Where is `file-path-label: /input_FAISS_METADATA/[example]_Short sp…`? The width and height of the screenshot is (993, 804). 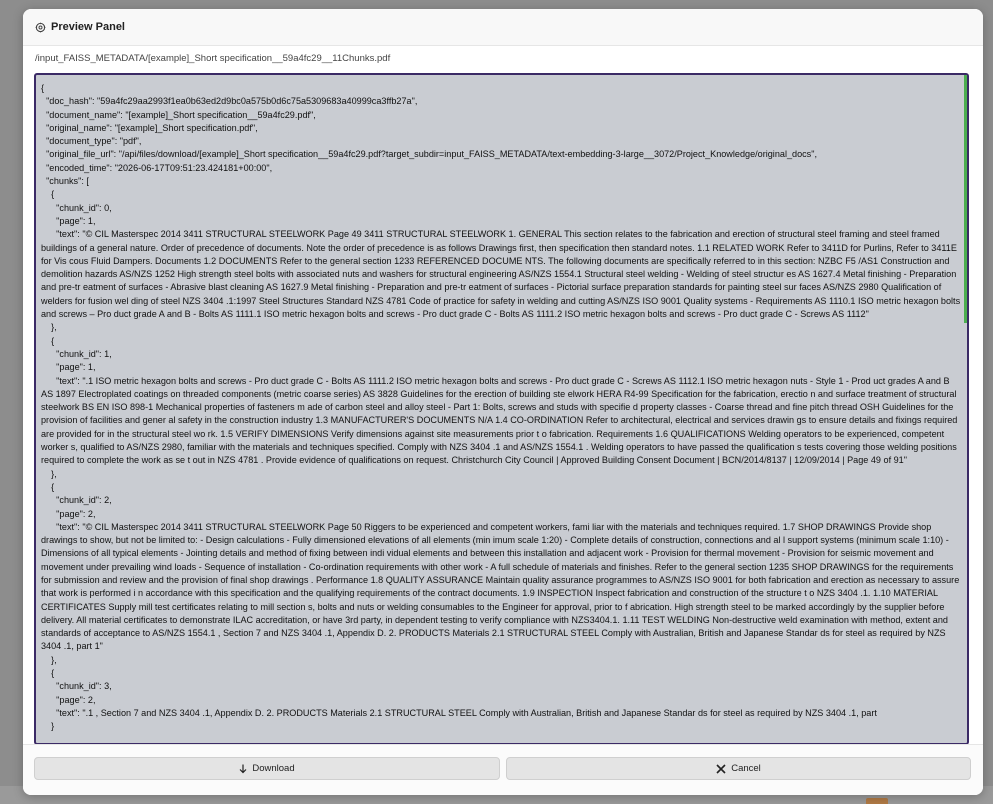 file-path-label: /input_FAISS_METADATA/[example]_Short sp… is located at coordinates (213, 58).